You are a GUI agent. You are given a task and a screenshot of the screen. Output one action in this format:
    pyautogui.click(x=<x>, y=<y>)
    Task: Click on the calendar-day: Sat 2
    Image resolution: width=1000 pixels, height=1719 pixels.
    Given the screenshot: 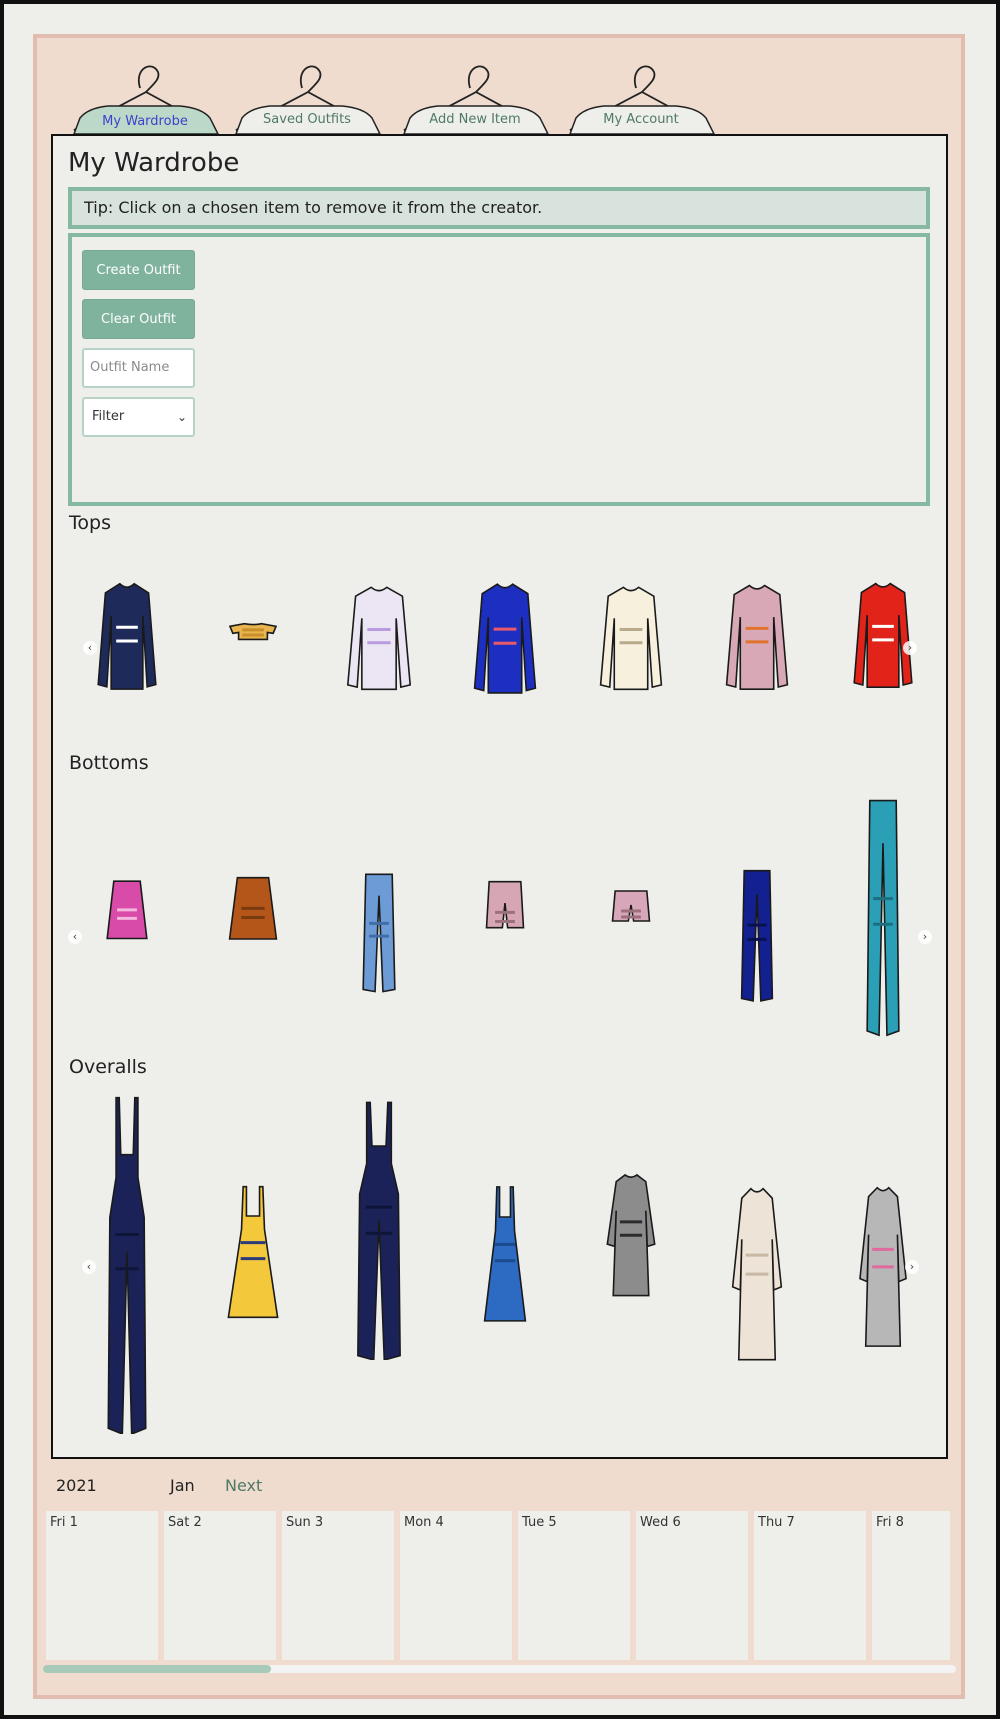 What is the action you would take?
    pyautogui.click(x=220, y=1585)
    